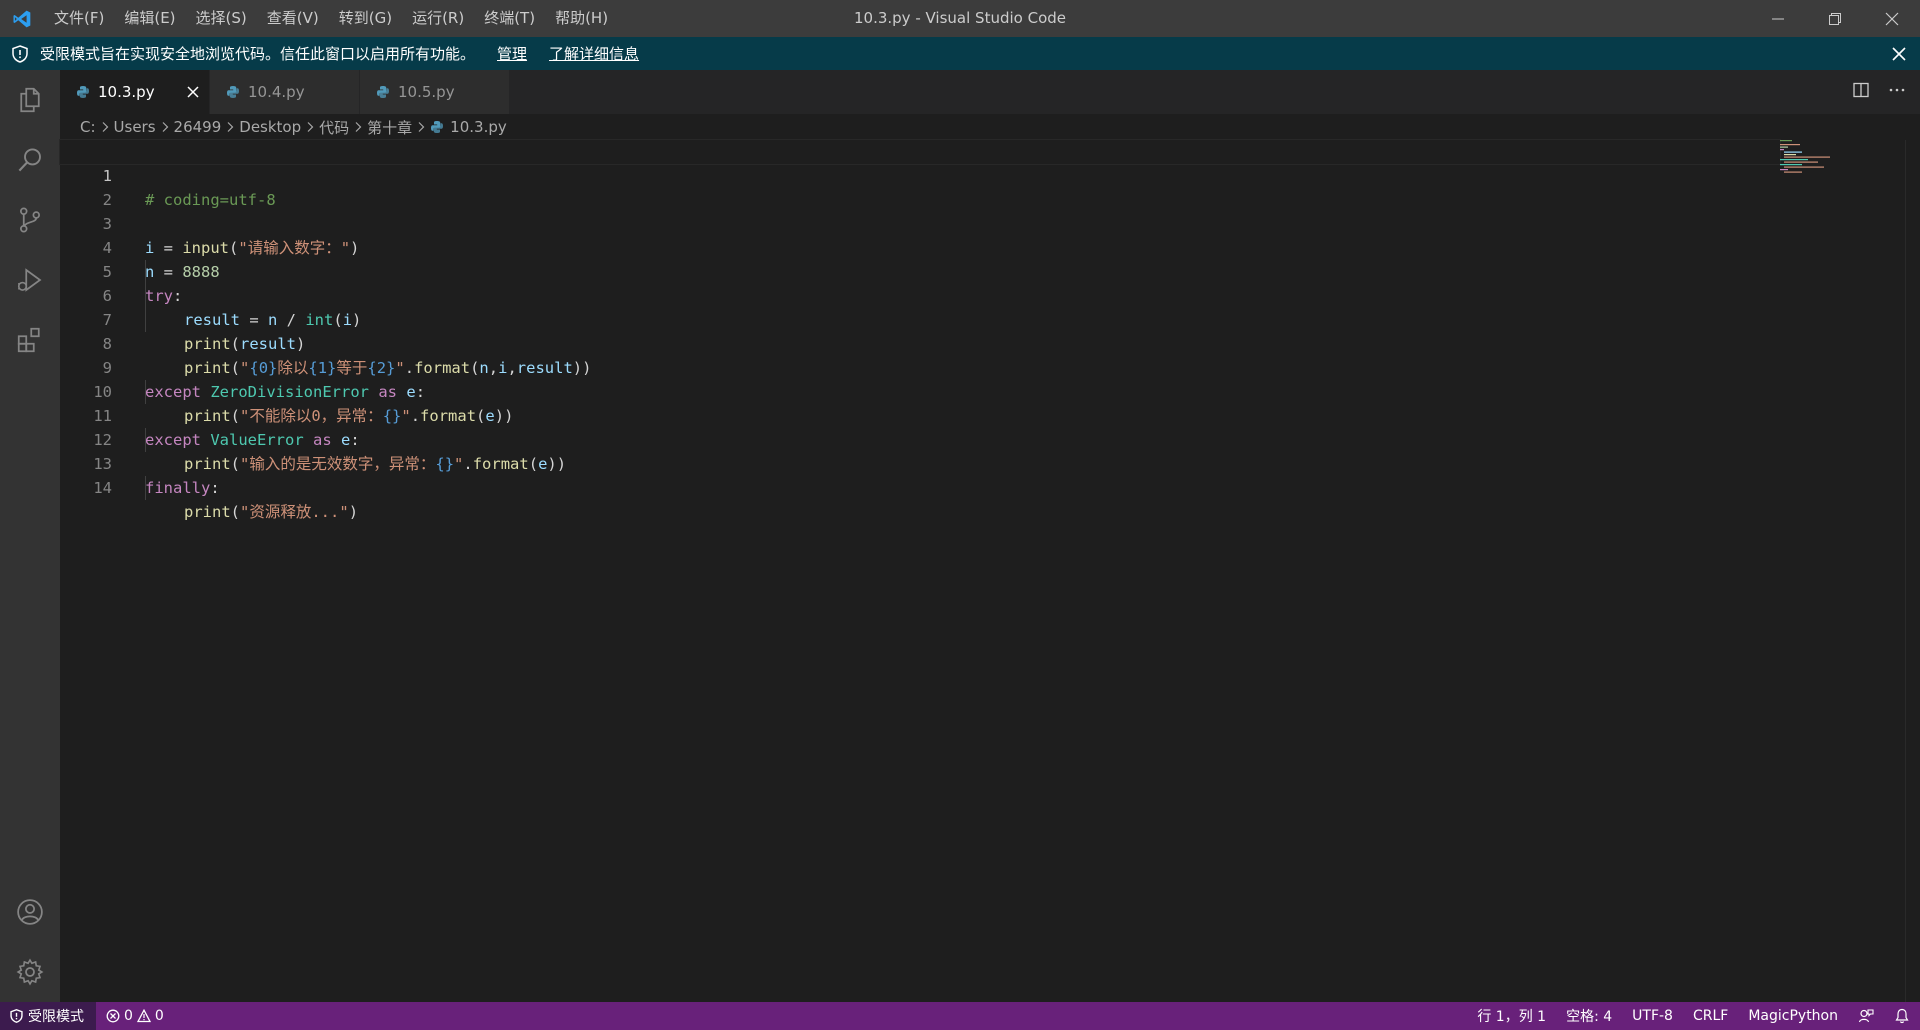  I want to click on notifications-button, so click(1902, 1016).